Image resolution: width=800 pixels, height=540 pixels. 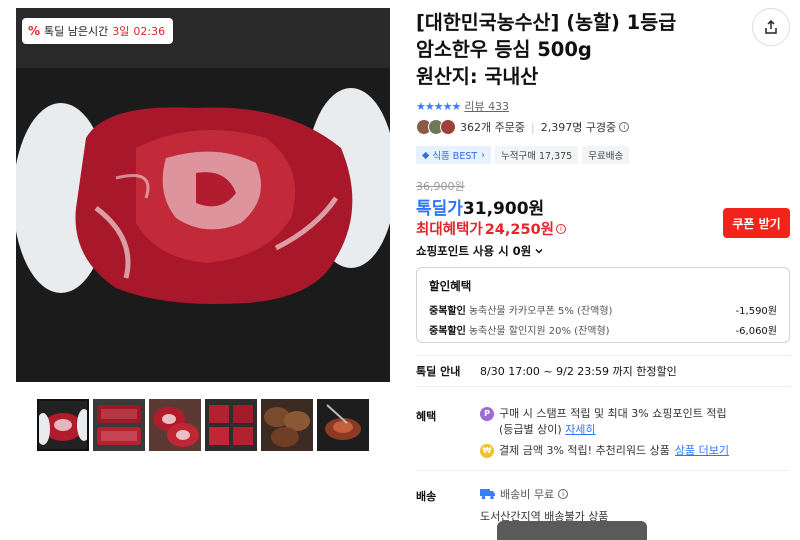 What do you see at coordinates (436, 127) in the screenshot?
I see `buyer-avatars` at bounding box center [436, 127].